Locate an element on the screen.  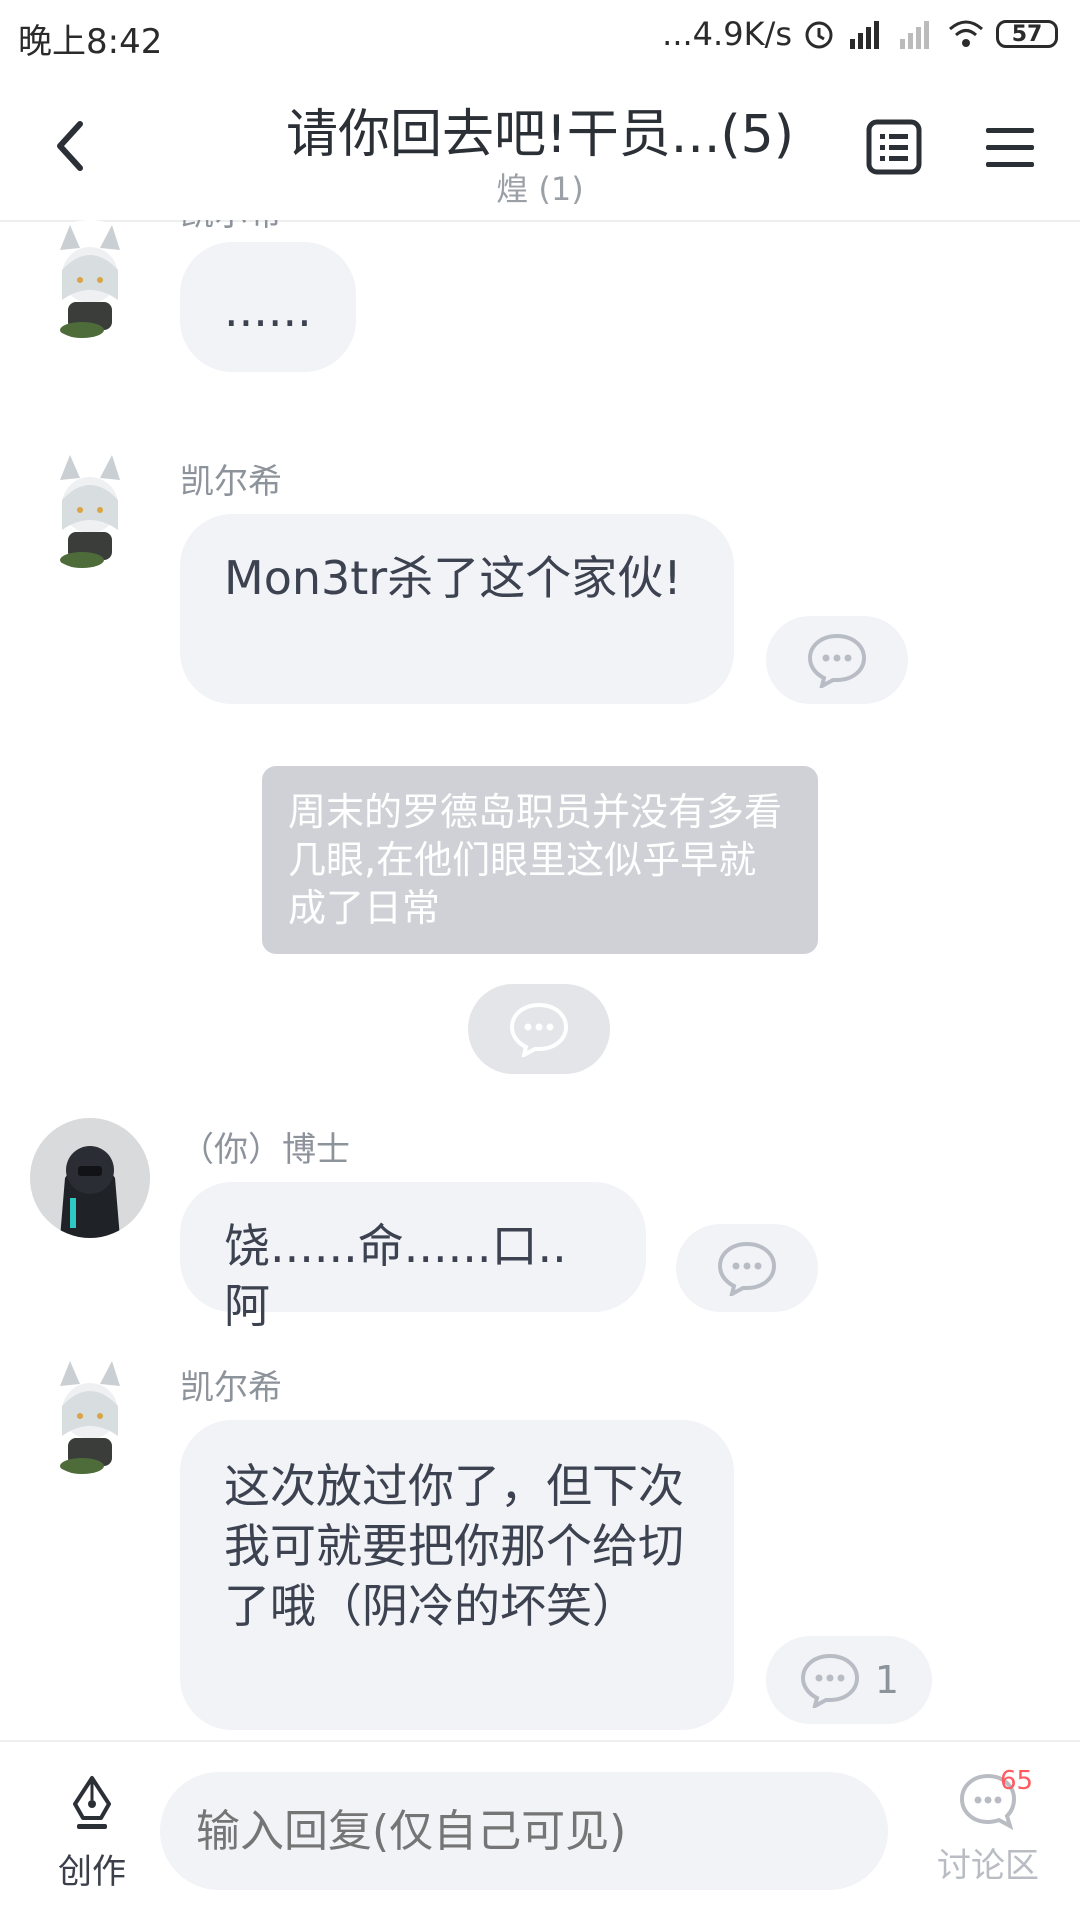
reply-input is located at coordinates (524, 1831).